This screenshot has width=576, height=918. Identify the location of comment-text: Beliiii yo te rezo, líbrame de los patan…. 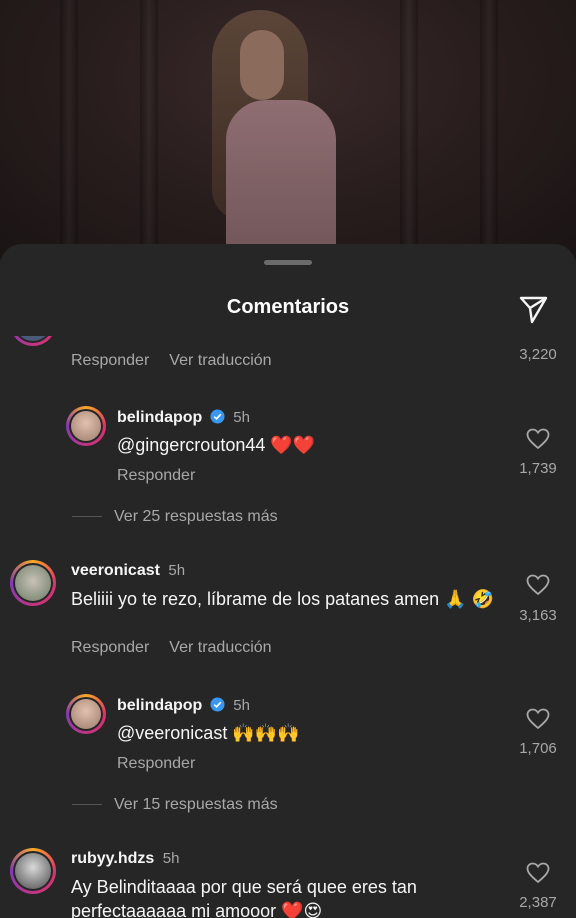
(283, 599).